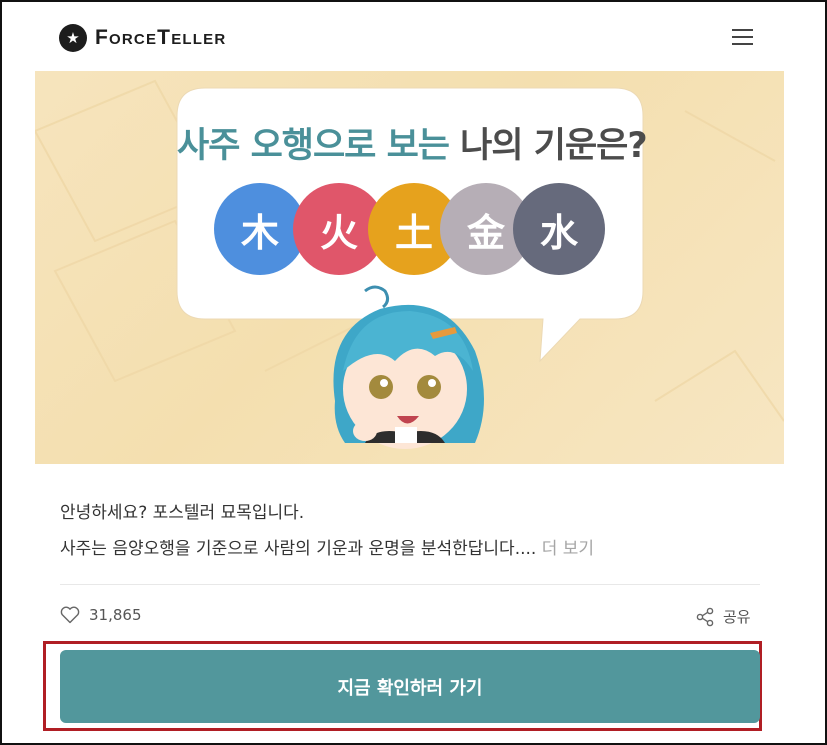  Describe the element at coordinates (559, 229) in the screenshot. I see `element-water-circle: 水` at that location.